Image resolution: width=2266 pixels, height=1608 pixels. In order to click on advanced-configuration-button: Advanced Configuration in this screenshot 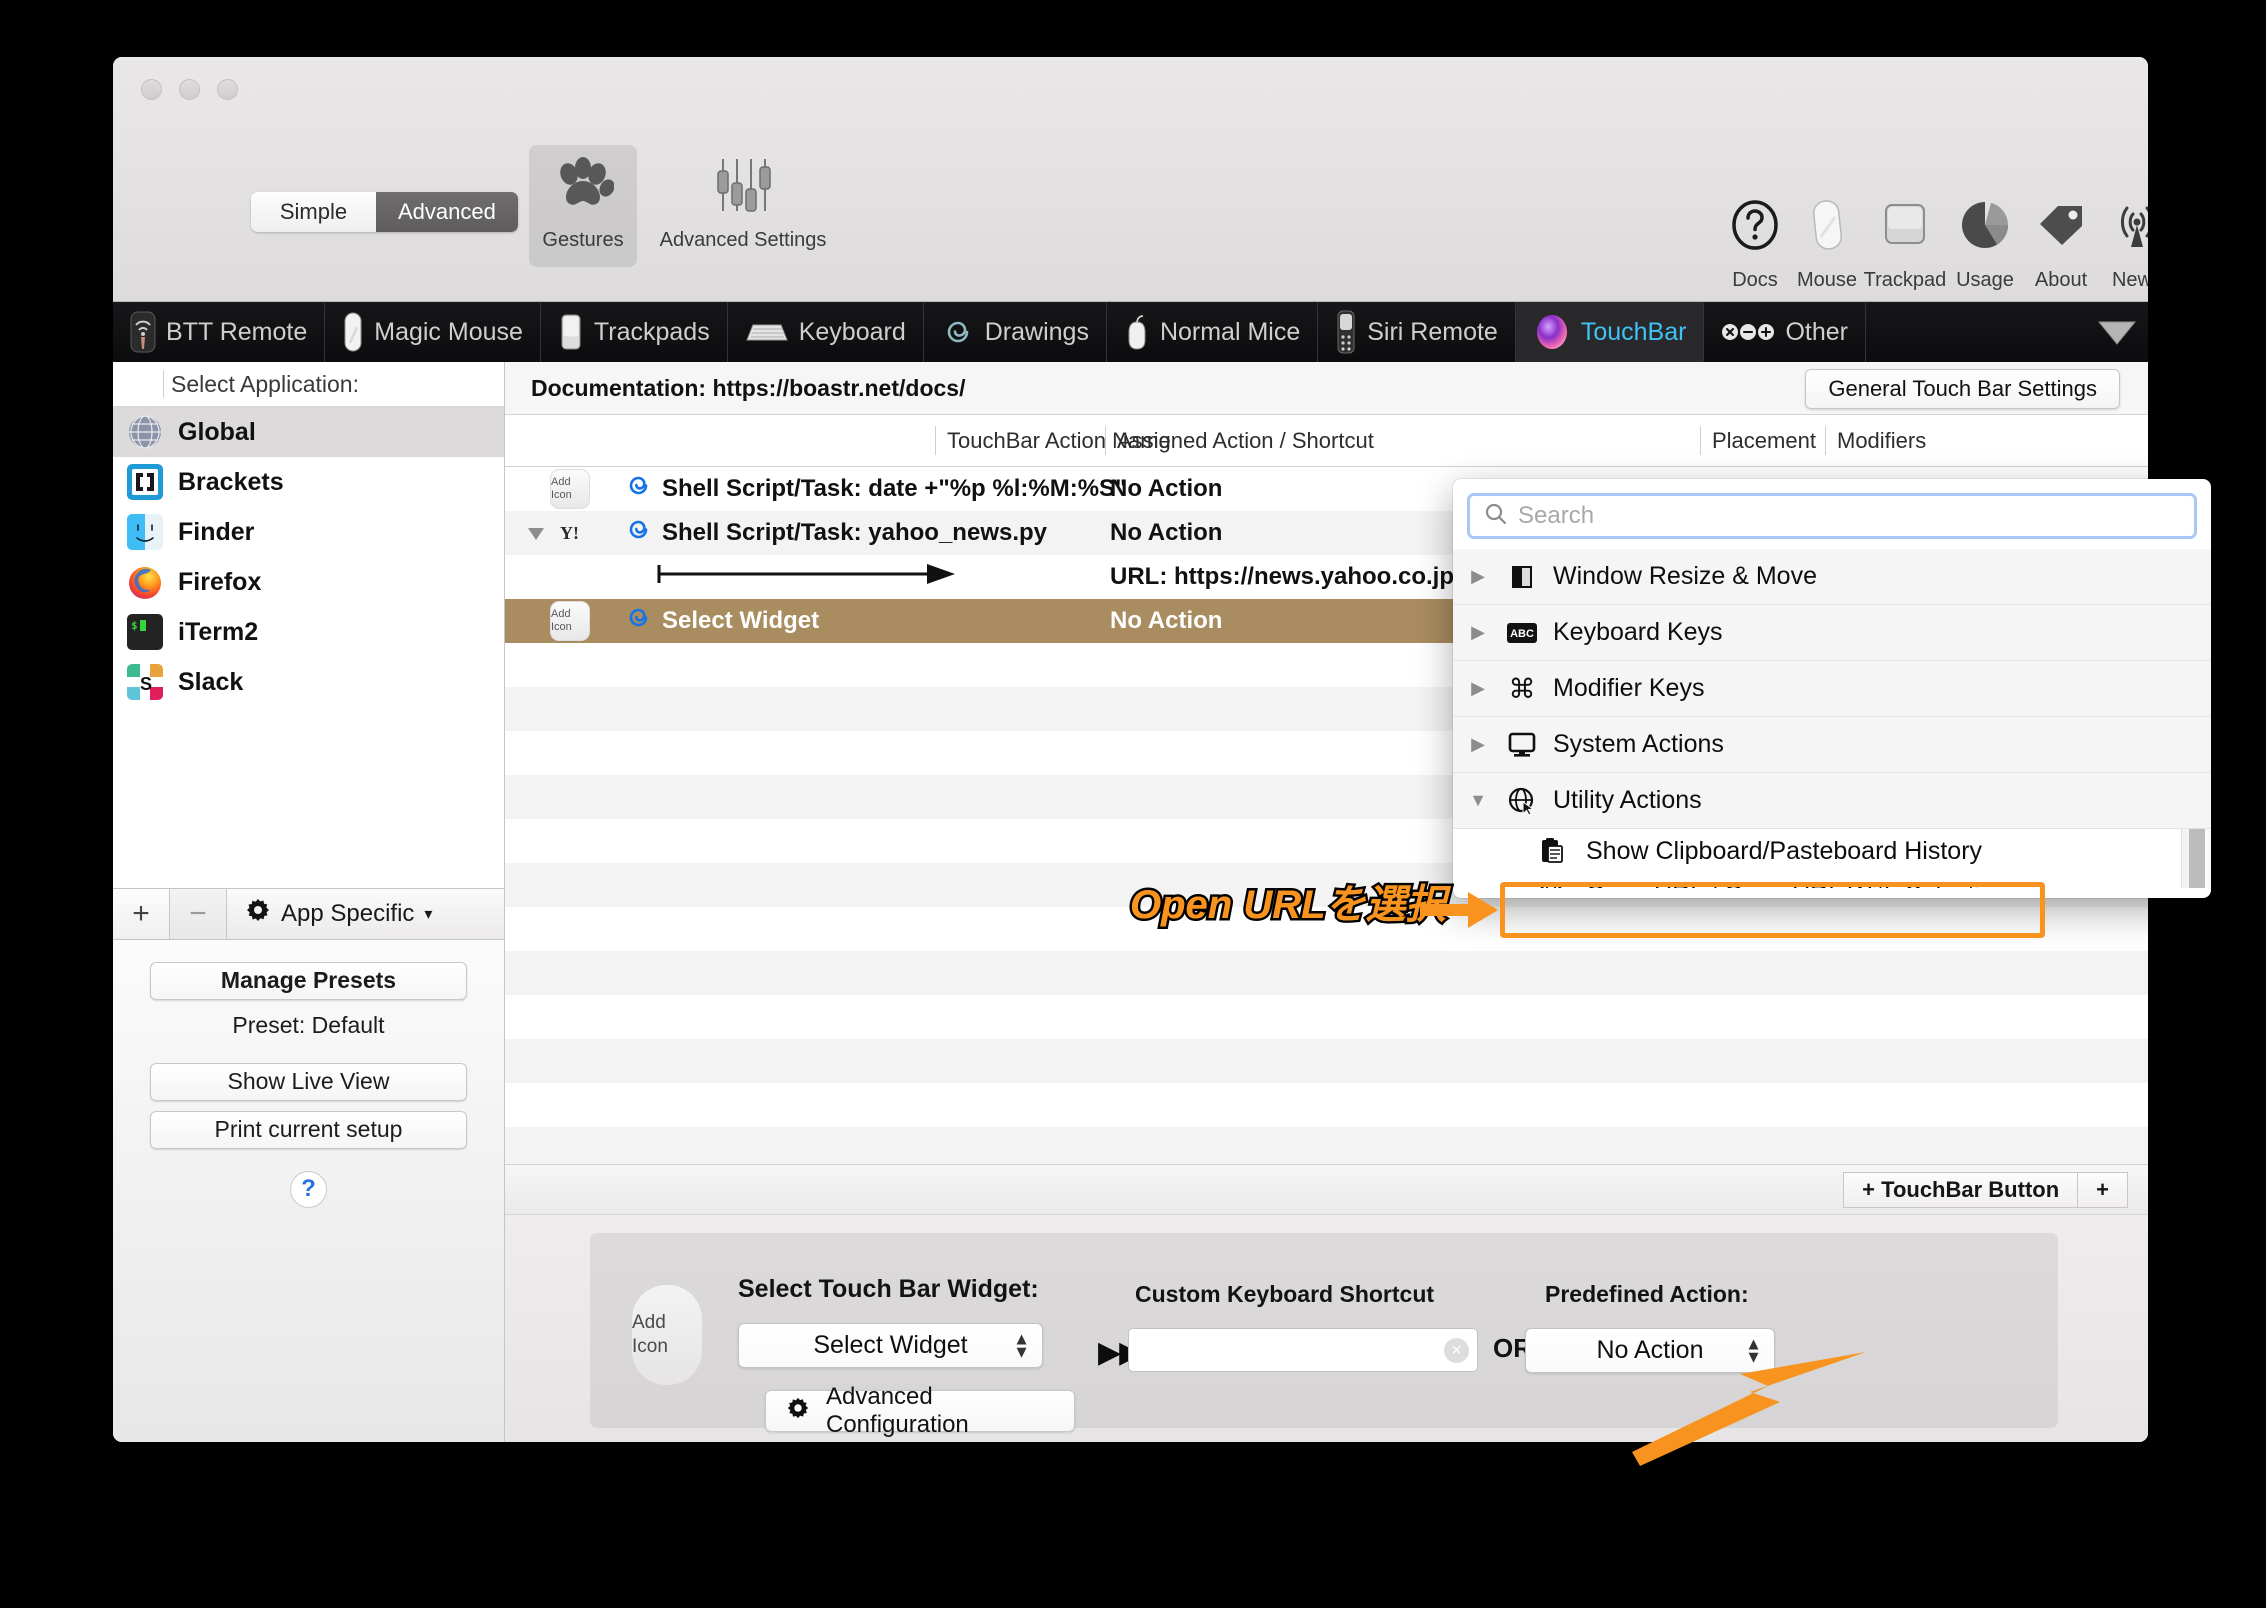, I will do `click(920, 1410)`.